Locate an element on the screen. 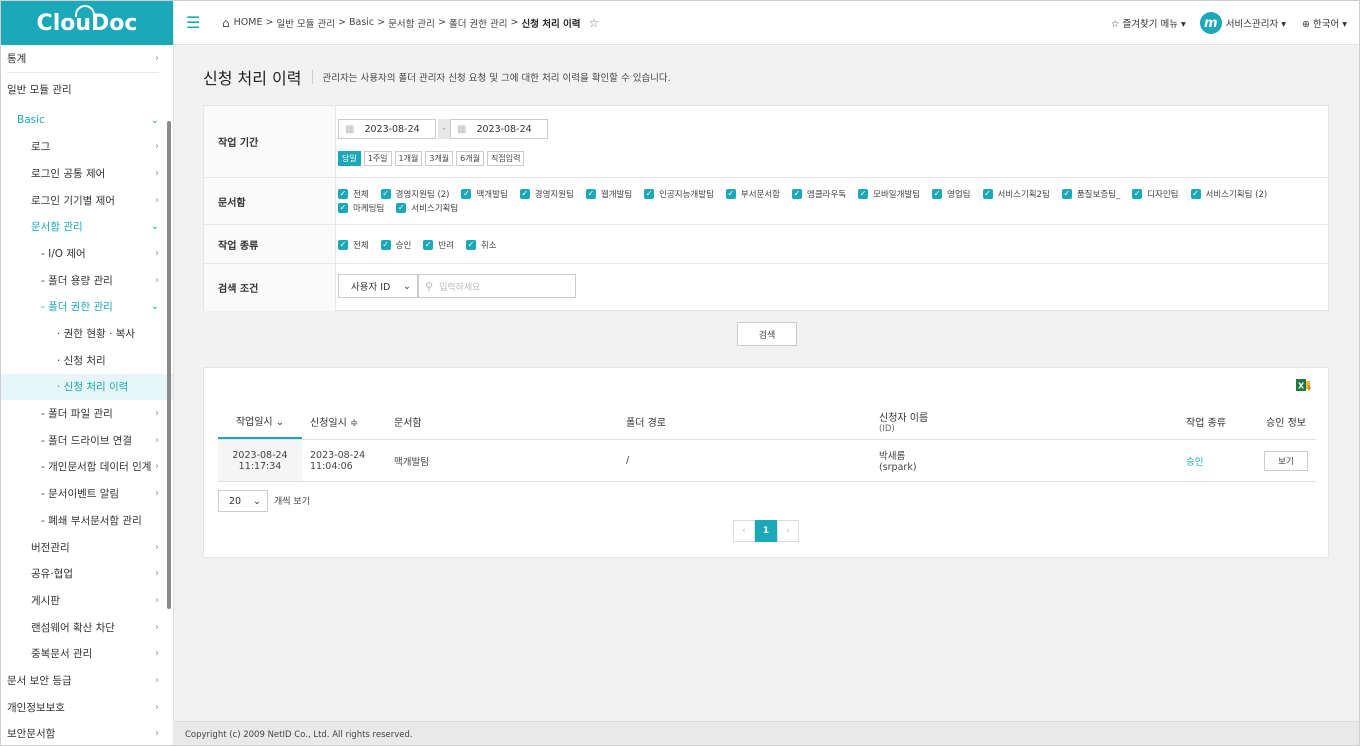 This screenshot has height=746, width=1360. period-custom-button: 직접입력 is located at coordinates (505, 158).